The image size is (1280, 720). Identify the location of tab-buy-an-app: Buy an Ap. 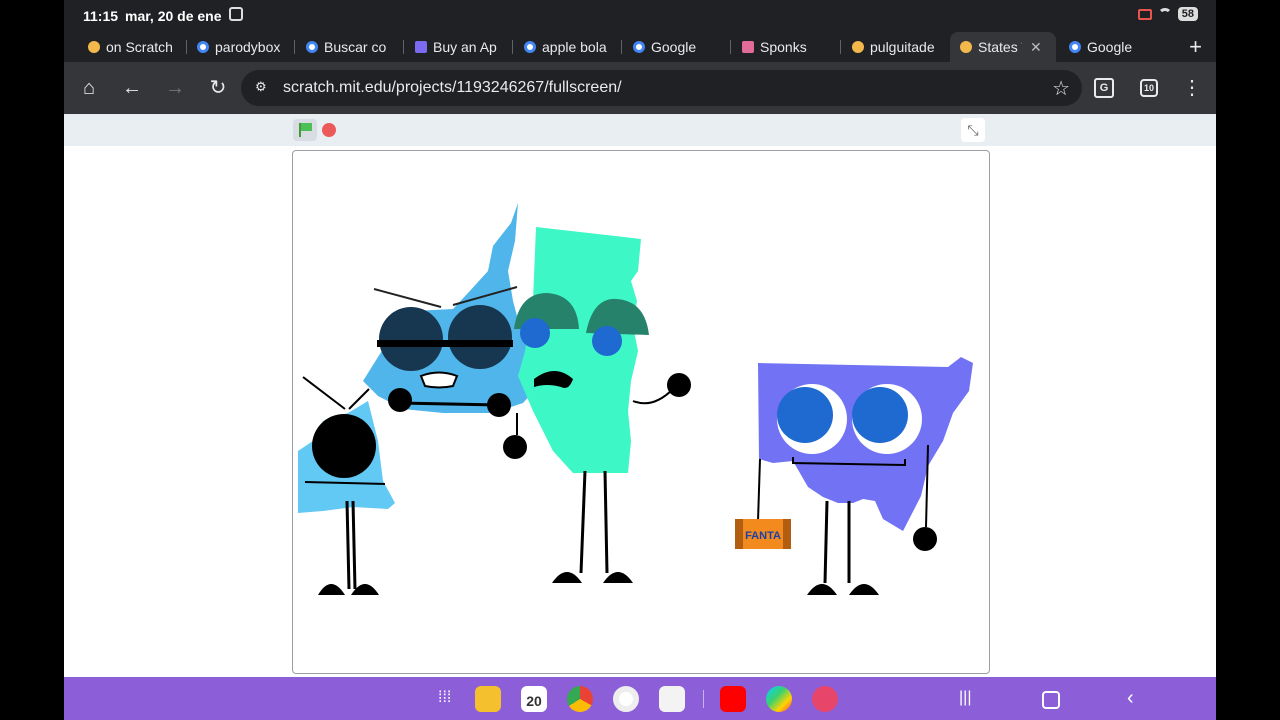
(459, 47).